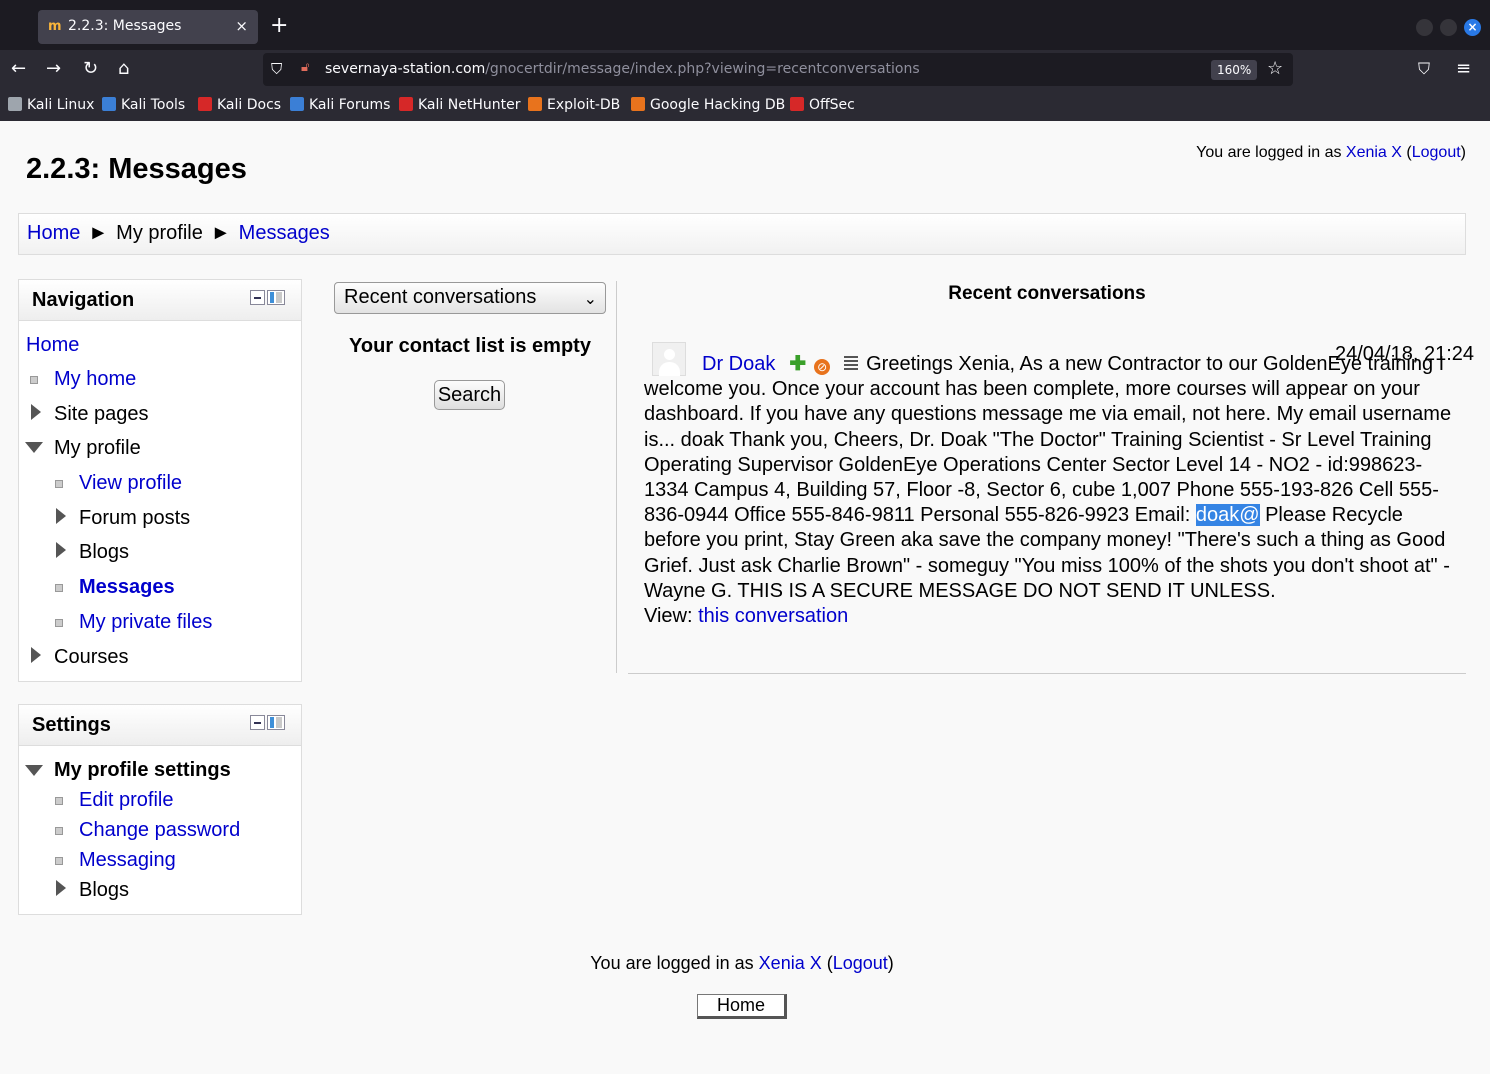 The width and height of the screenshot is (1490, 1074). I want to click on settings-block-header: Settings, so click(160, 725).